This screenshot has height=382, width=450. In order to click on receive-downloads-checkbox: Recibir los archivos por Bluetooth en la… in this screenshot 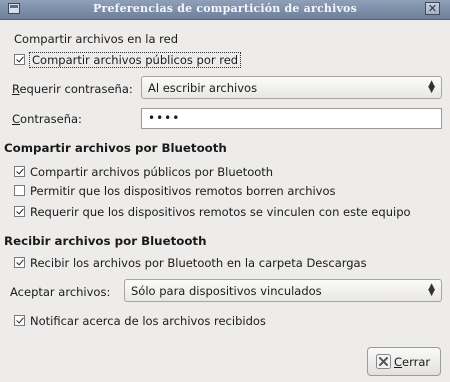, I will do `click(190, 263)`.